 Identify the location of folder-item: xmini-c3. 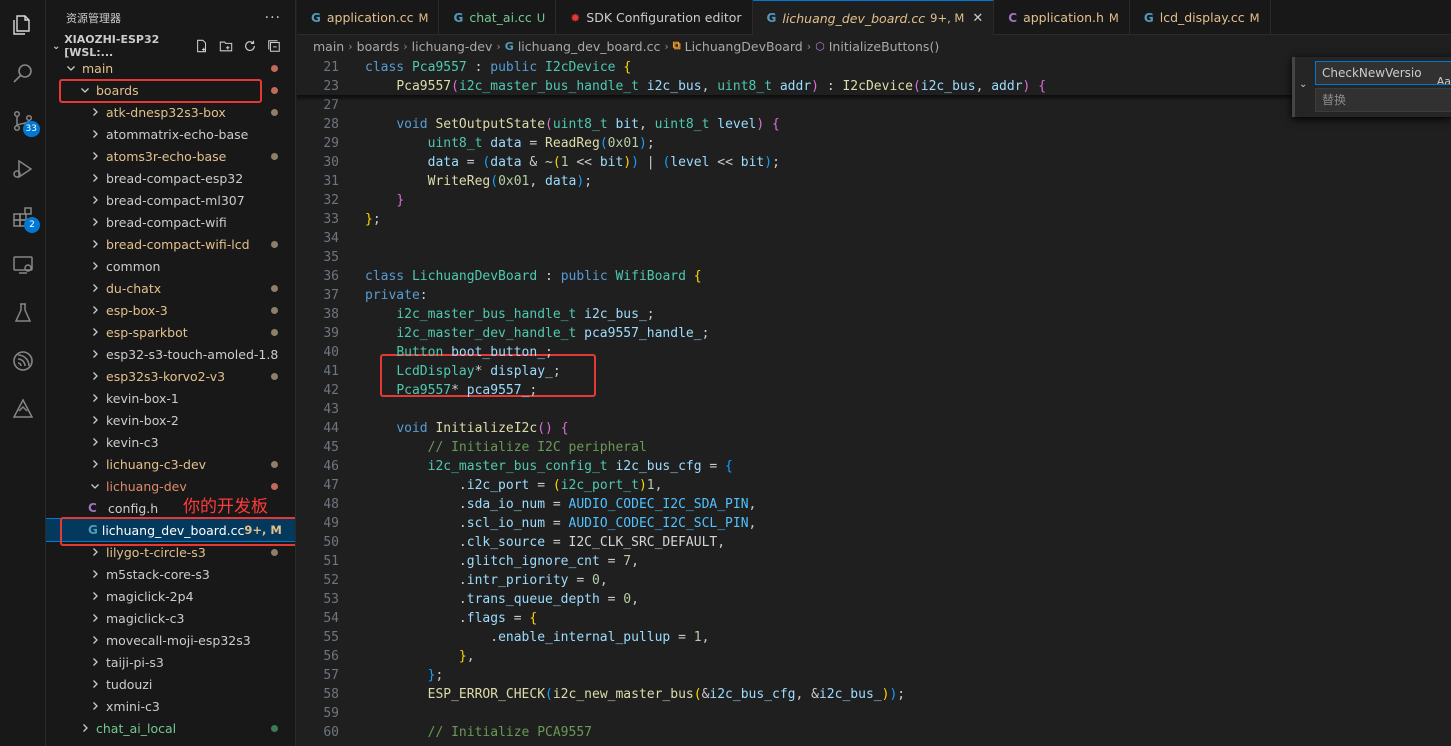
(170, 706).